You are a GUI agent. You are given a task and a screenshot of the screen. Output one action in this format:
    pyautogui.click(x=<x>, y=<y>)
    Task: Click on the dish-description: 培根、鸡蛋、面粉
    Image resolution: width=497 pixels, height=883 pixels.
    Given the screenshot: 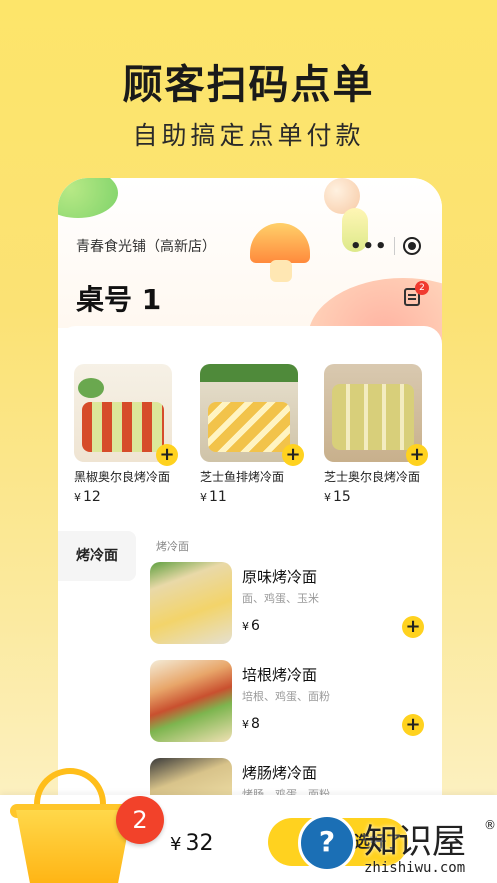 What is the action you would take?
    pyautogui.click(x=286, y=696)
    